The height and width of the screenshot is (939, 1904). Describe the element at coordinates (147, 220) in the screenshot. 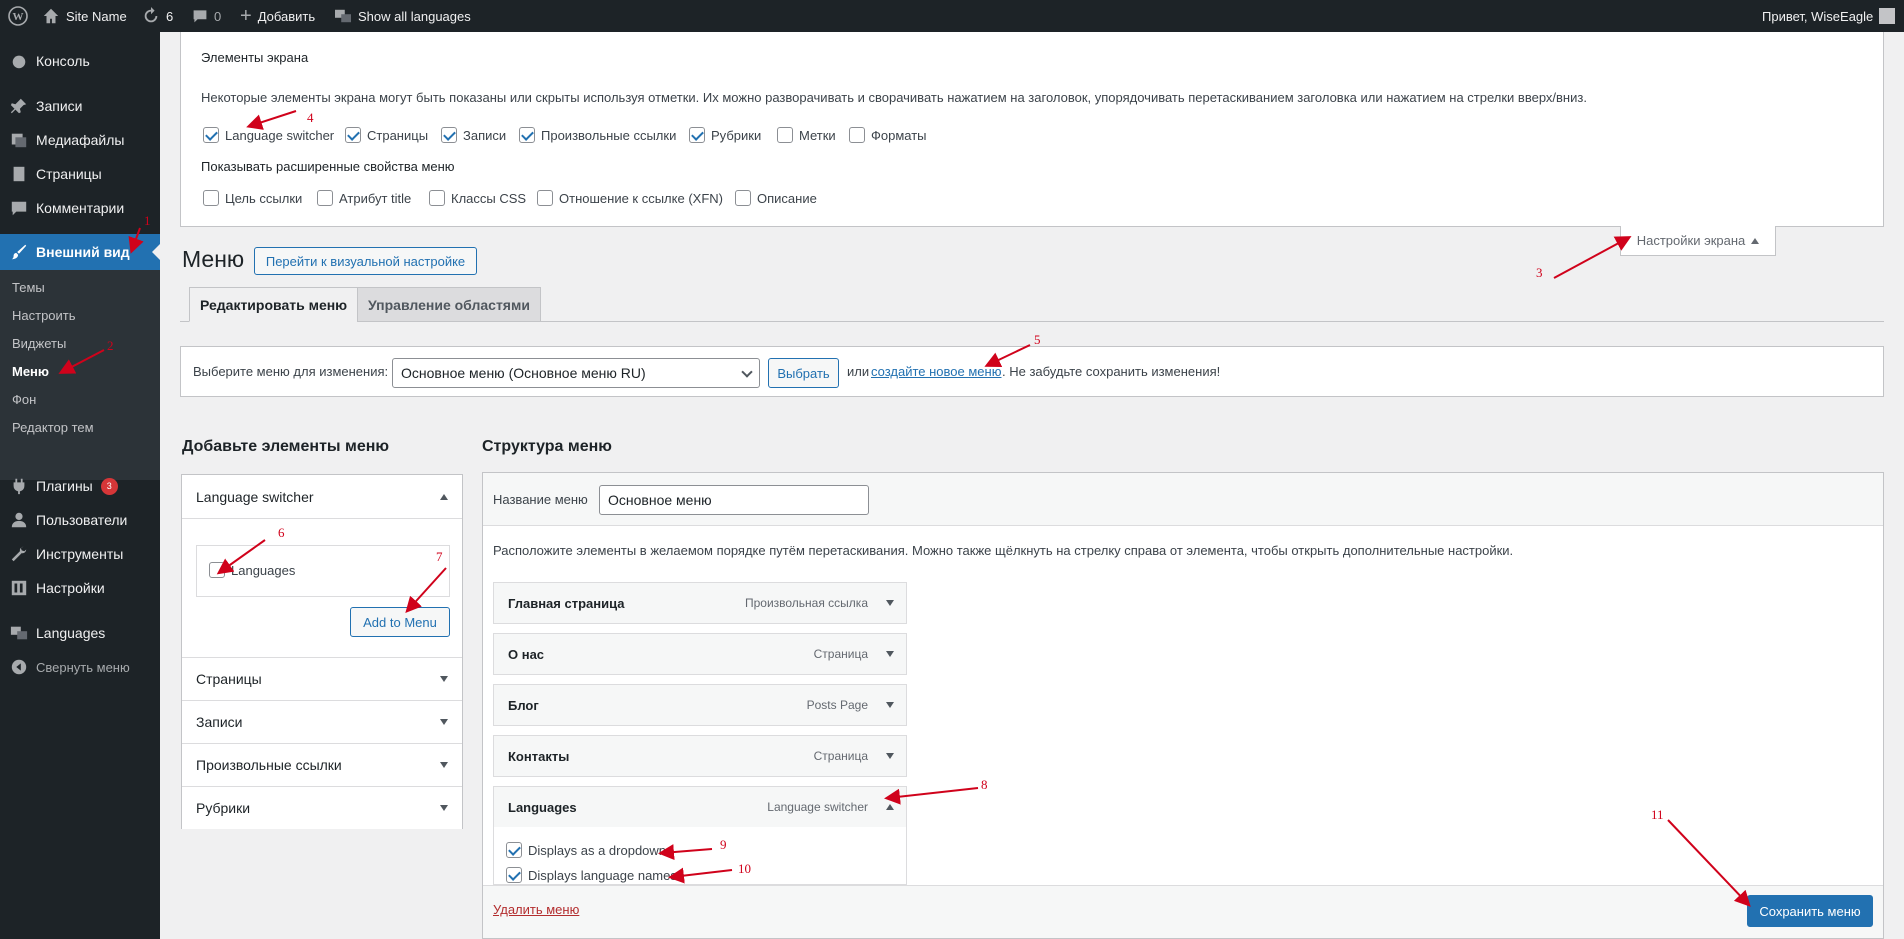

I see `annotation-number-1: 1` at that location.